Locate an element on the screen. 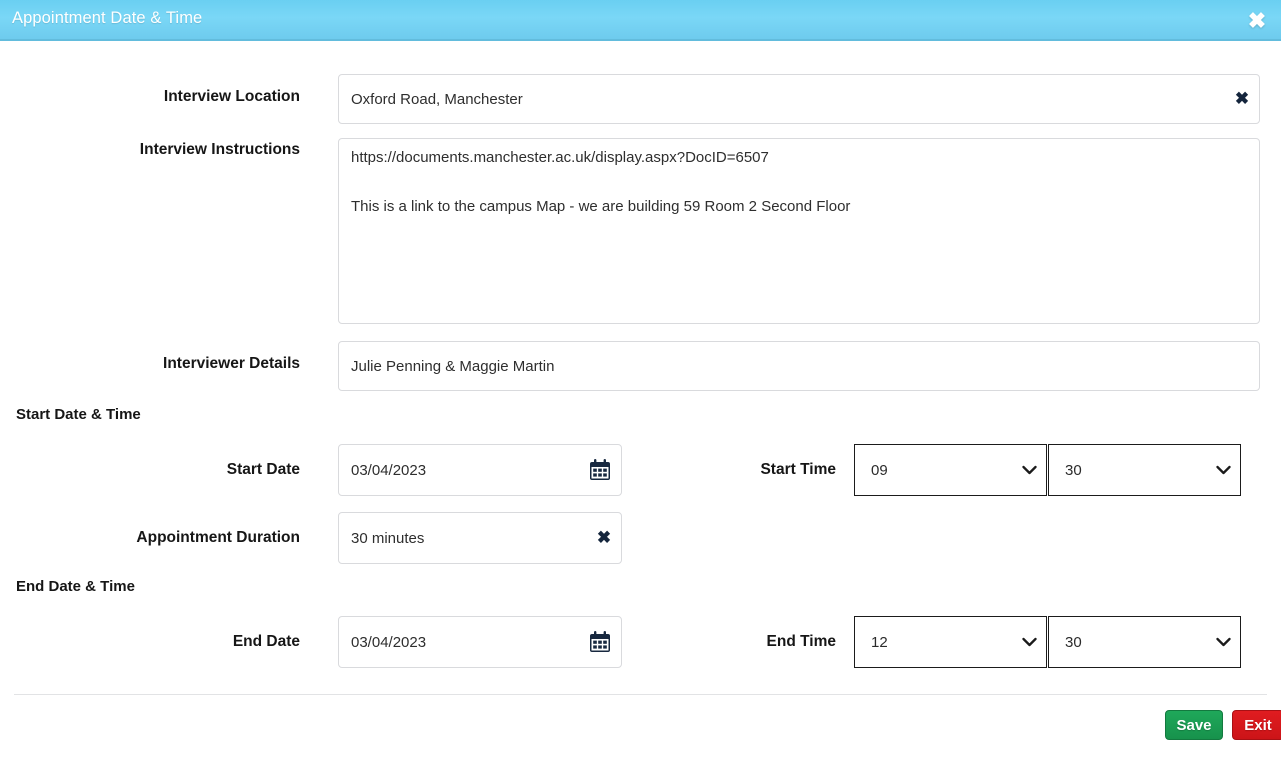  appointment-duration-field: 30 minutes ✖ is located at coordinates (480, 538).